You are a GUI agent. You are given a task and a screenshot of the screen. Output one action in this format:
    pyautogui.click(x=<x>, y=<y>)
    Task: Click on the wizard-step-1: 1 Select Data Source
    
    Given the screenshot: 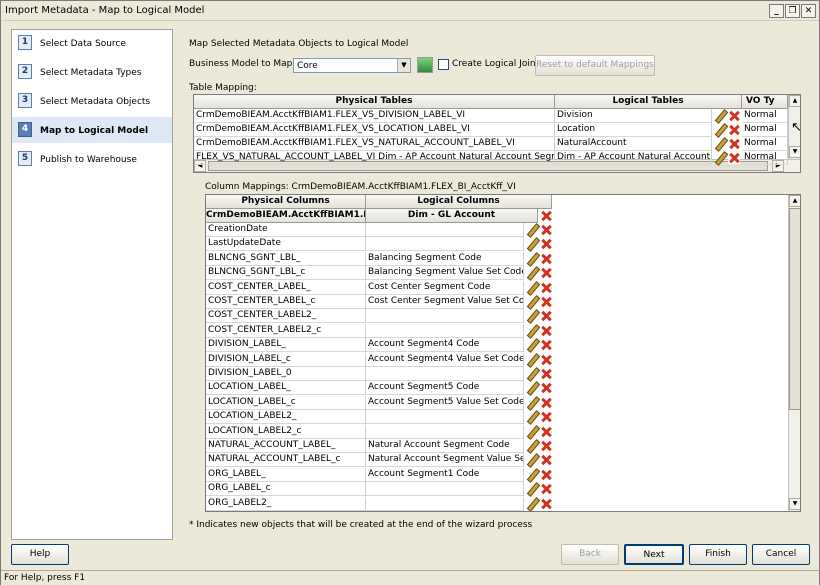 What is the action you would take?
    pyautogui.click(x=92, y=43)
    